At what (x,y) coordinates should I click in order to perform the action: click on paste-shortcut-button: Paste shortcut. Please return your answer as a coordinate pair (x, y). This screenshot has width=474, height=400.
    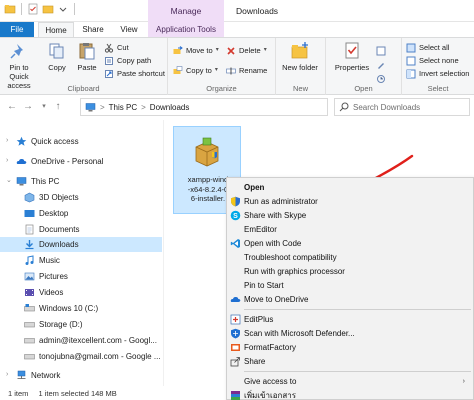
    Looking at the image, I should click on (134, 73).